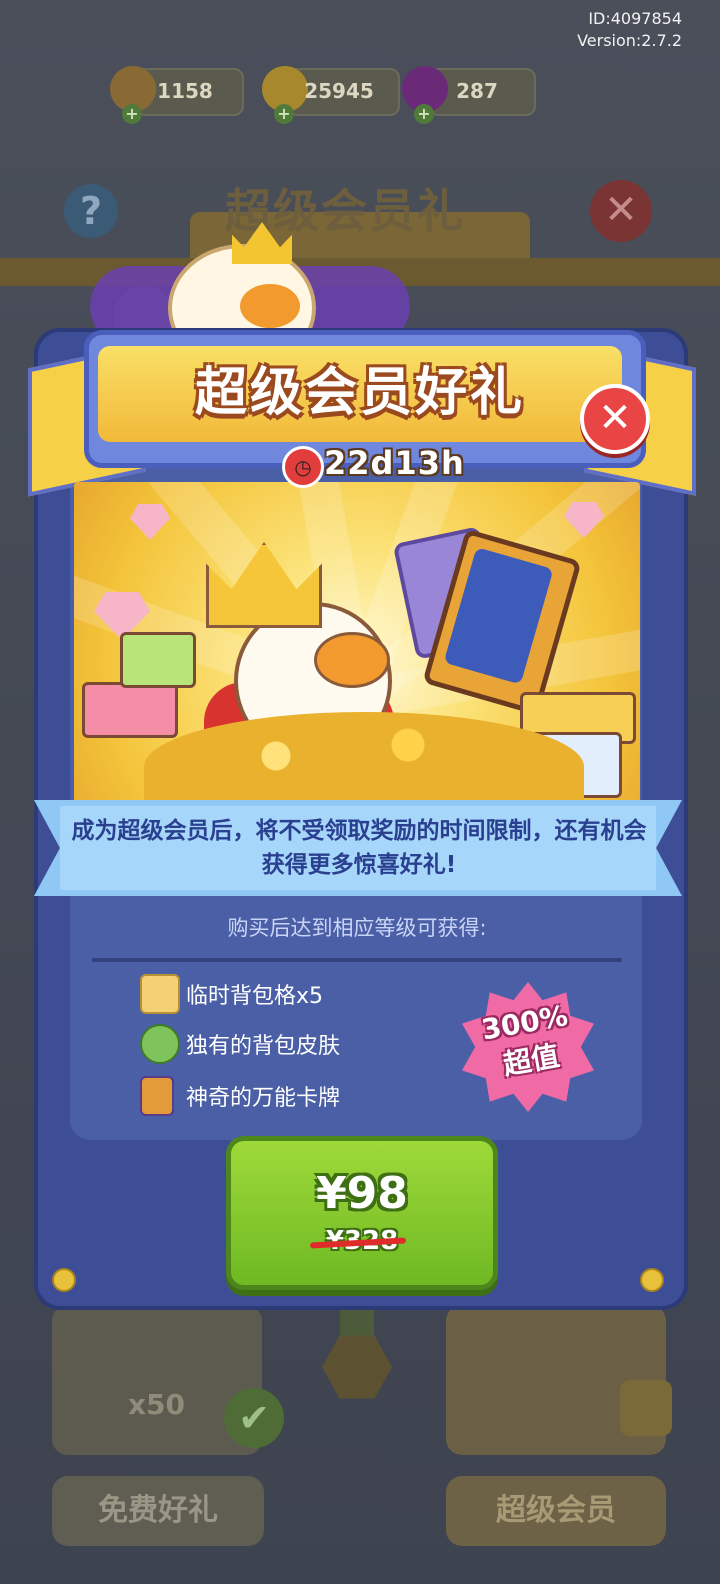 The image size is (720, 1584). What do you see at coordinates (270, 306) in the screenshot?
I see `duck-beak` at bounding box center [270, 306].